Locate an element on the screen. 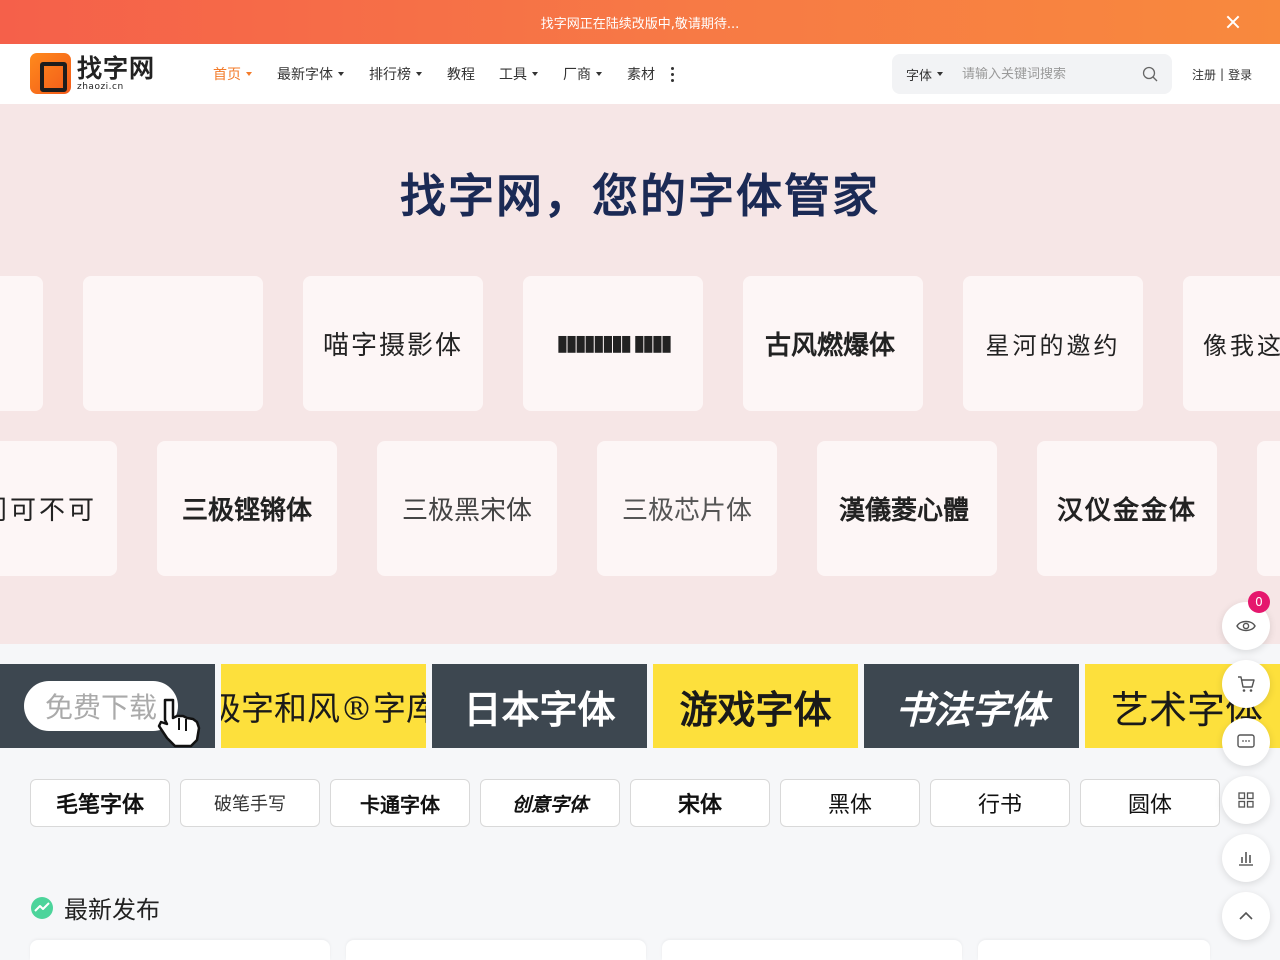 The image size is (1280, 960). search-box: 字体 is located at coordinates (1032, 74).